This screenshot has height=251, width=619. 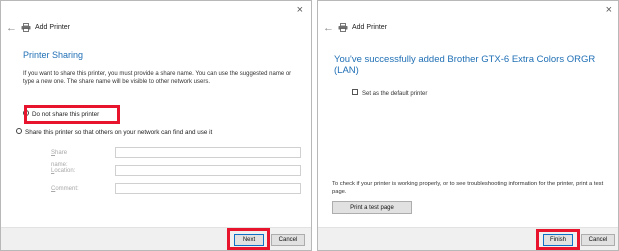 I want to click on print-test-page-button: Print a test page, so click(x=372, y=207).